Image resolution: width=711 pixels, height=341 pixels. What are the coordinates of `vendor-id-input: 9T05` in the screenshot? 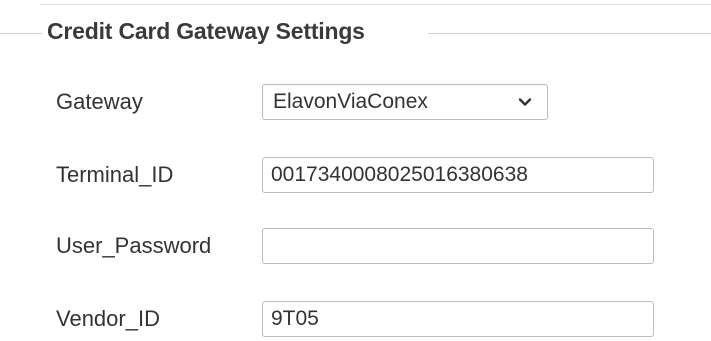 It's located at (458, 319).